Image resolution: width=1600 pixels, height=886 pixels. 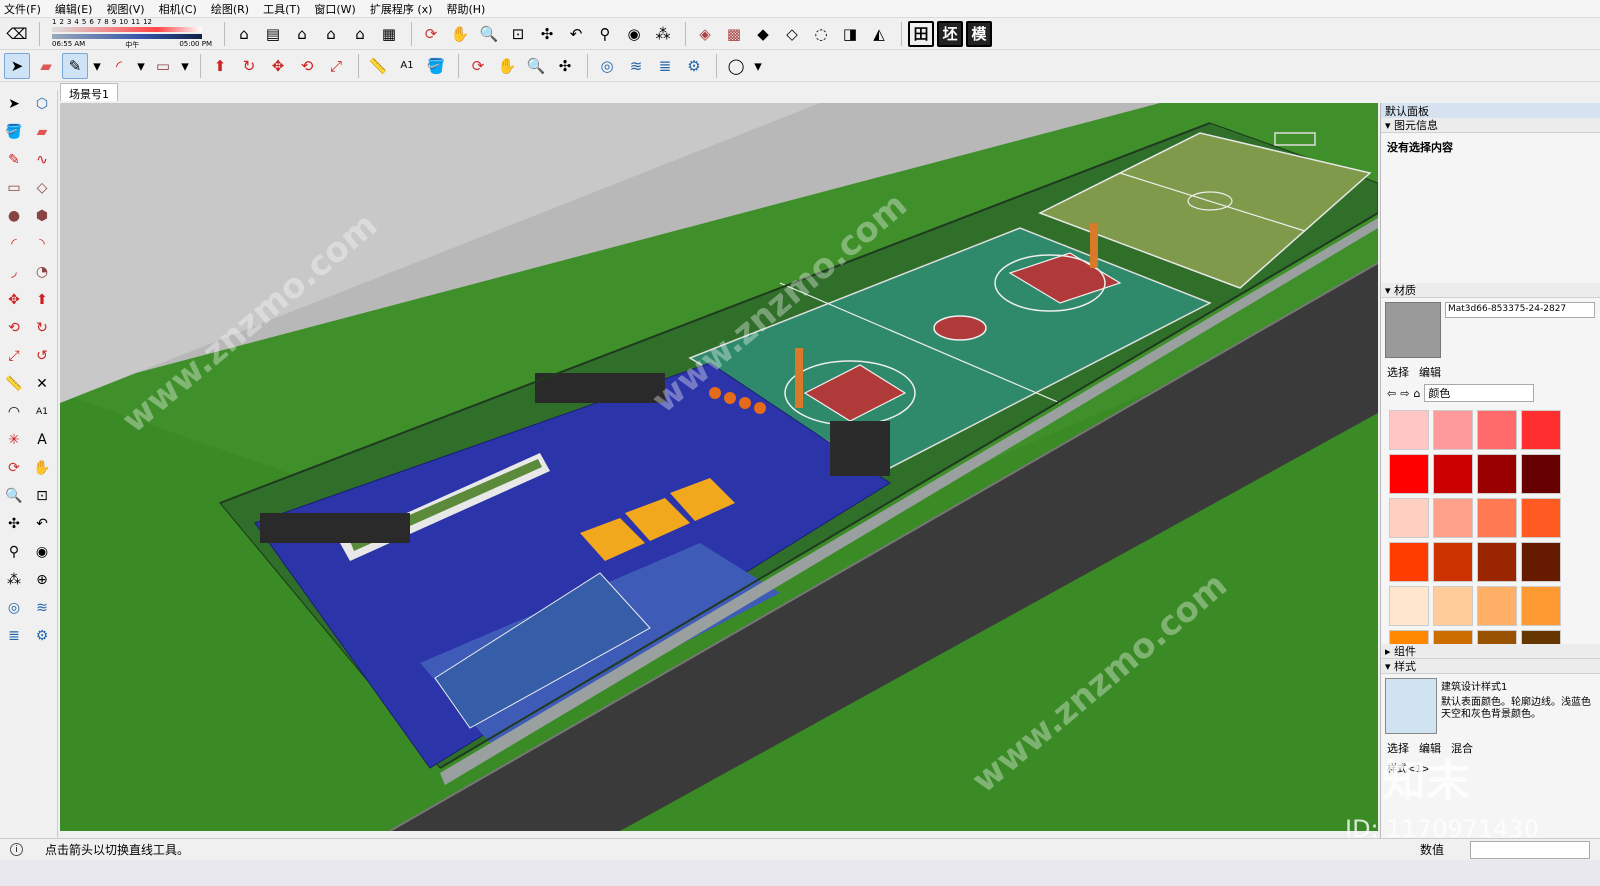 I want to click on walk-icon: ⁂, so click(x=663, y=34).